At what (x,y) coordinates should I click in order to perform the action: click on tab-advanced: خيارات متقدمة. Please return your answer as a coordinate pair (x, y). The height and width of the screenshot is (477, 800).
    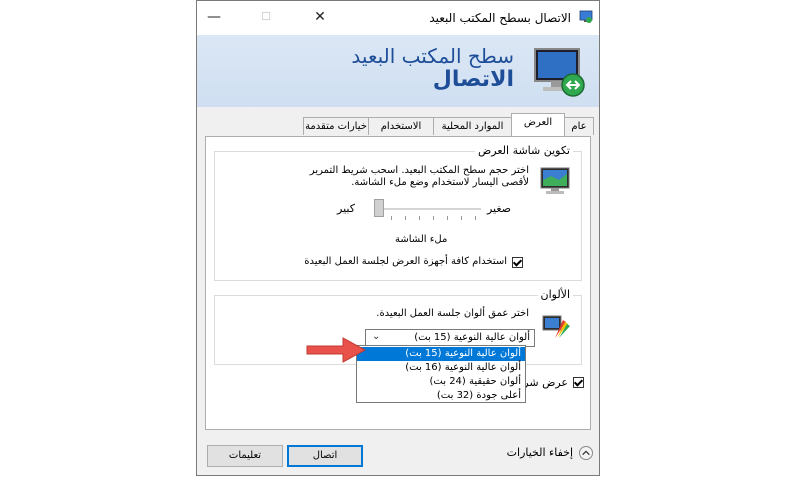
    Looking at the image, I should click on (336, 126).